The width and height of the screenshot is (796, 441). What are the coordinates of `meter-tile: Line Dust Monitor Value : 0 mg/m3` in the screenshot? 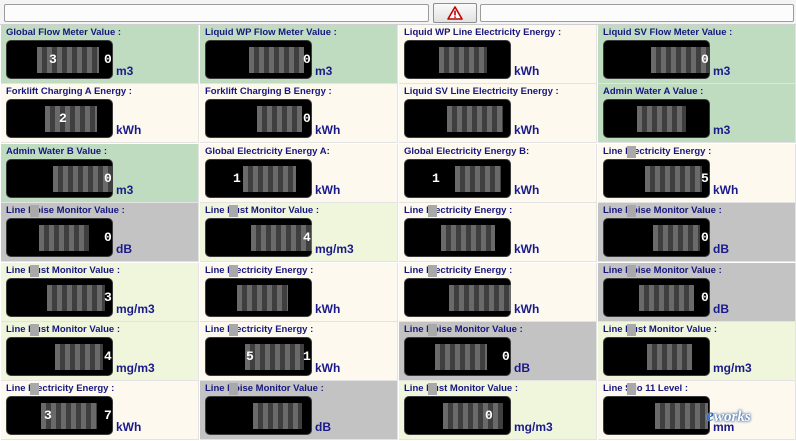 It's located at (498, 410).